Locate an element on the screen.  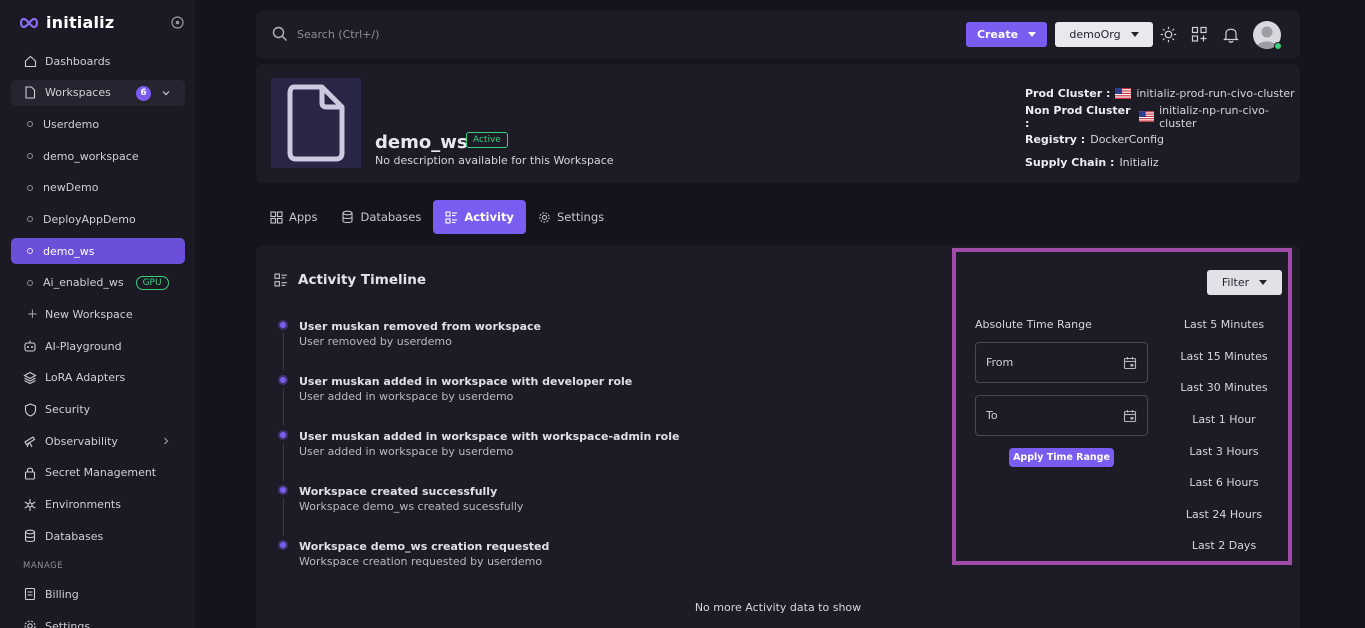
sidebar-item-label: demo_workspace is located at coordinates (91, 156).